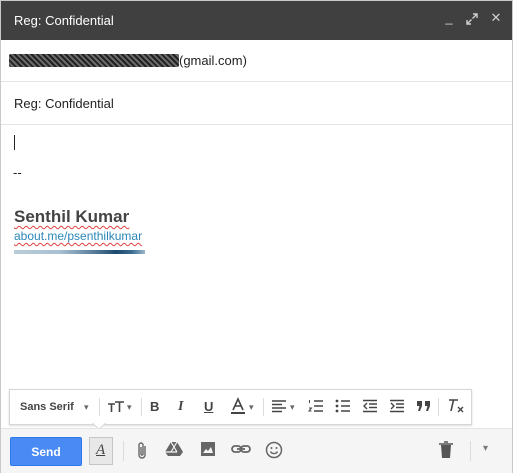 The height and width of the screenshot is (473, 513). Describe the element at coordinates (129, 407) in the screenshot. I see `font-size-dropdown-icon: ▾` at that location.